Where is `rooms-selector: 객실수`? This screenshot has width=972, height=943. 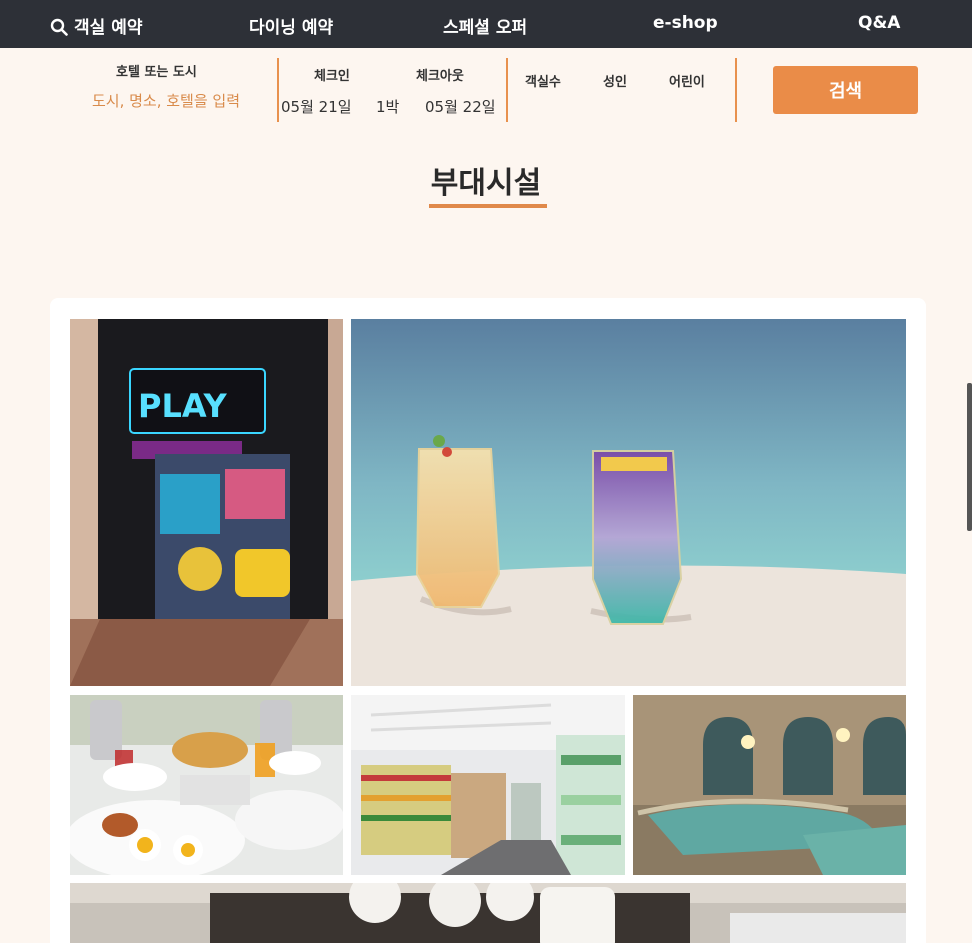
rooms-selector: 객실수 is located at coordinates (543, 80).